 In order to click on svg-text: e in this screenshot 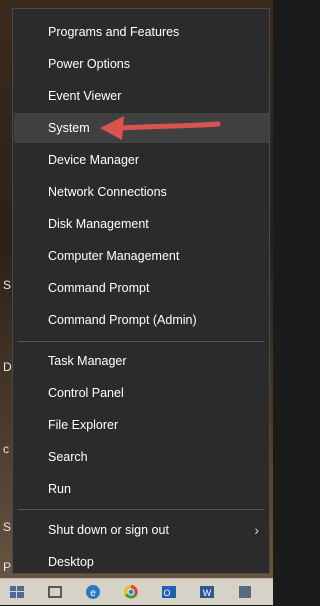, I will do `click(93, 593)`.